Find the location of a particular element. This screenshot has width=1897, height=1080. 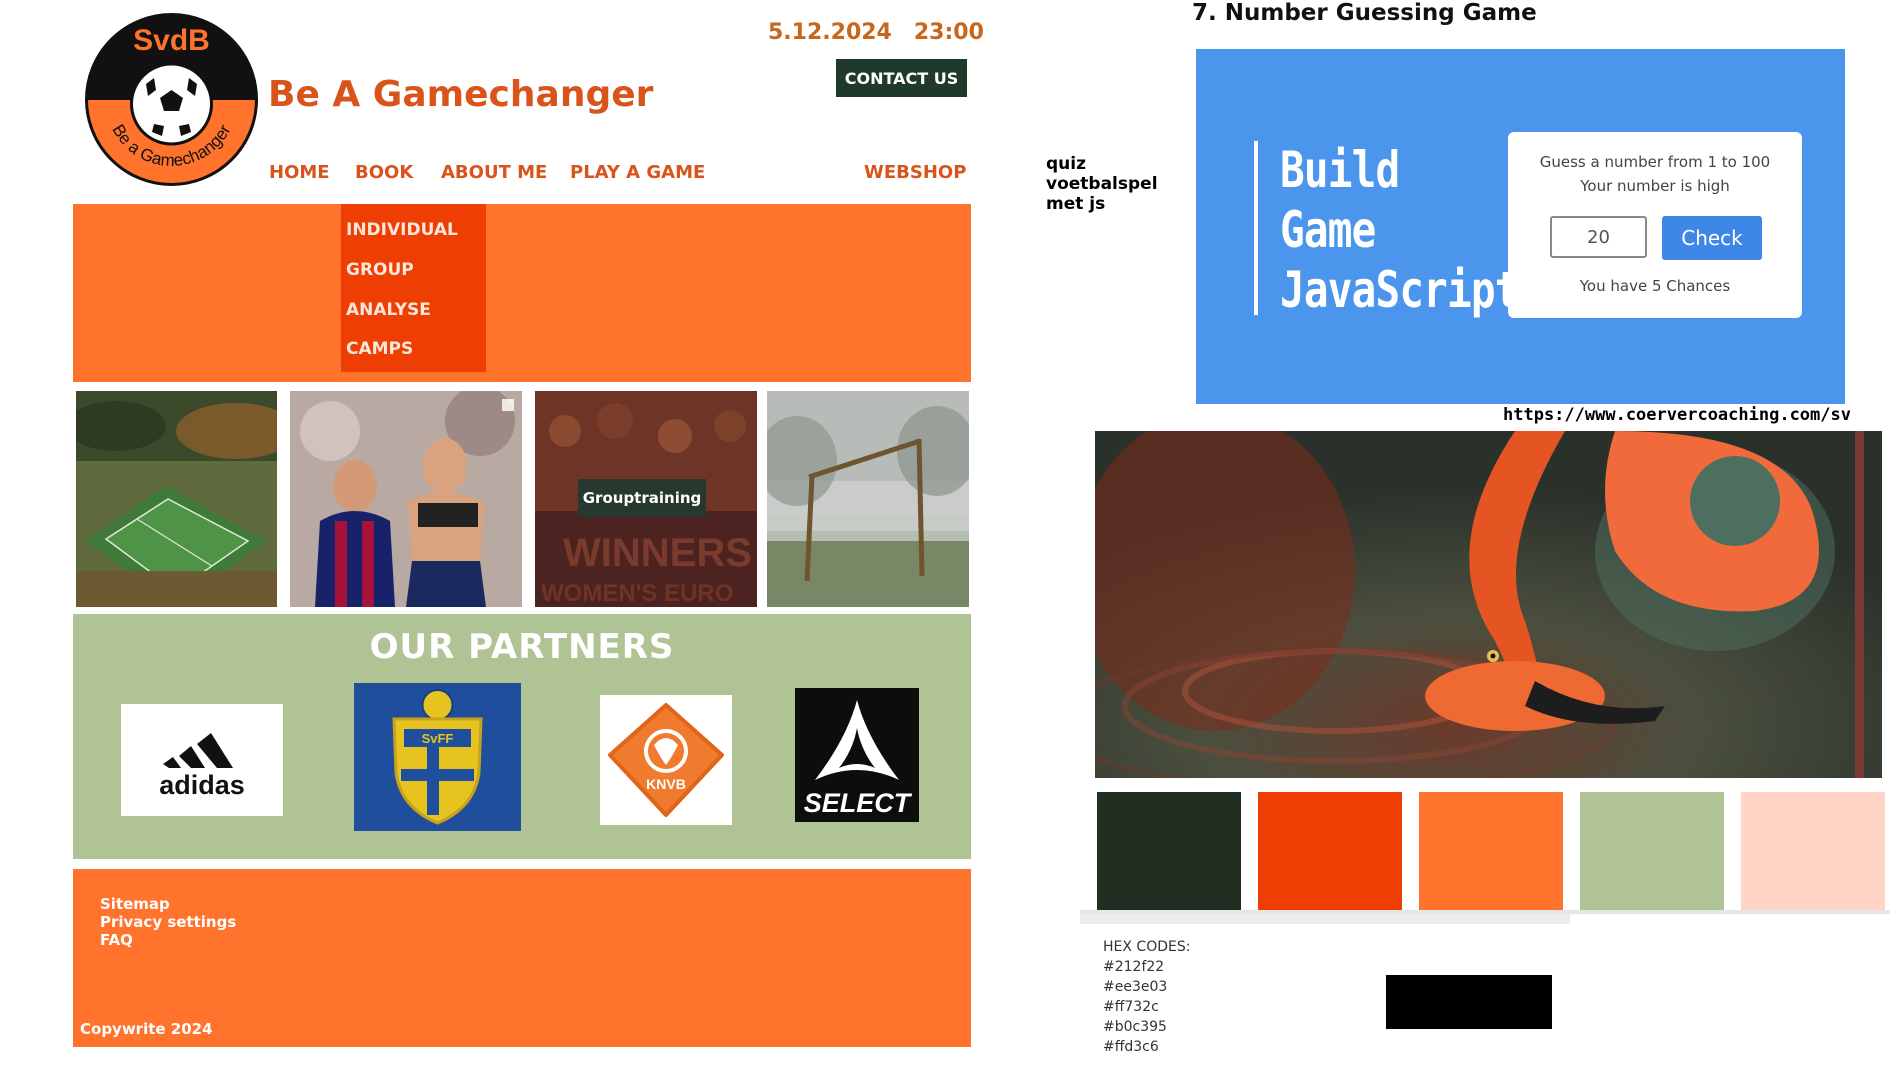

book-dropdown-menu: INDIVIDUAL GROUP ANALYSE CAMPS is located at coordinates (413, 288).